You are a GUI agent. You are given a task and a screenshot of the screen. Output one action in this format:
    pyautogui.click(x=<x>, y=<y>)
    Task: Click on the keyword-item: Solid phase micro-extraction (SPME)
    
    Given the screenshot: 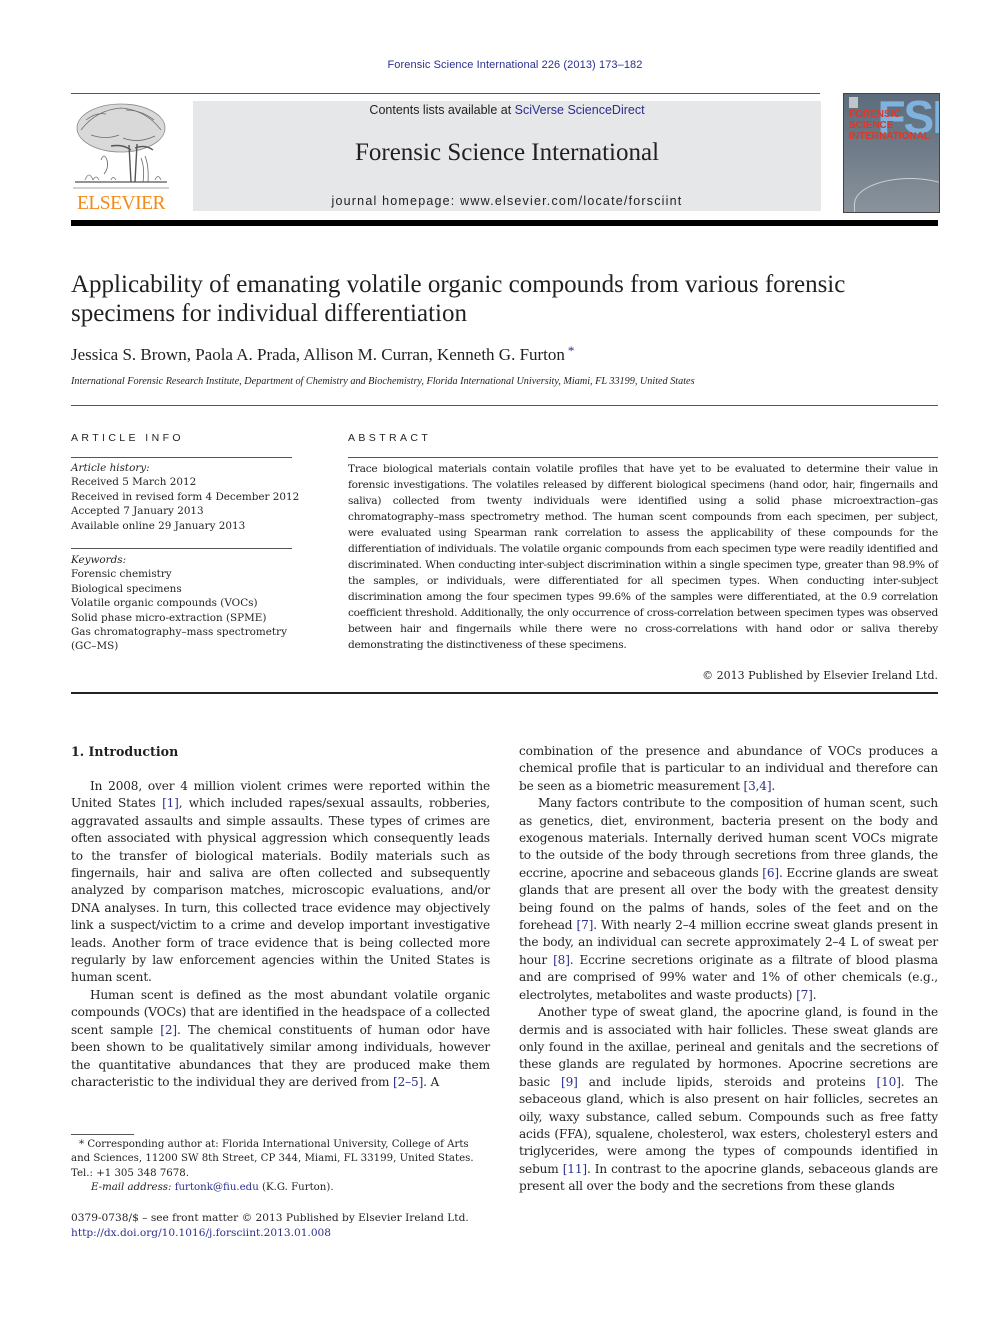 What is the action you would take?
    pyautogui.click(x=169, y=617)
    